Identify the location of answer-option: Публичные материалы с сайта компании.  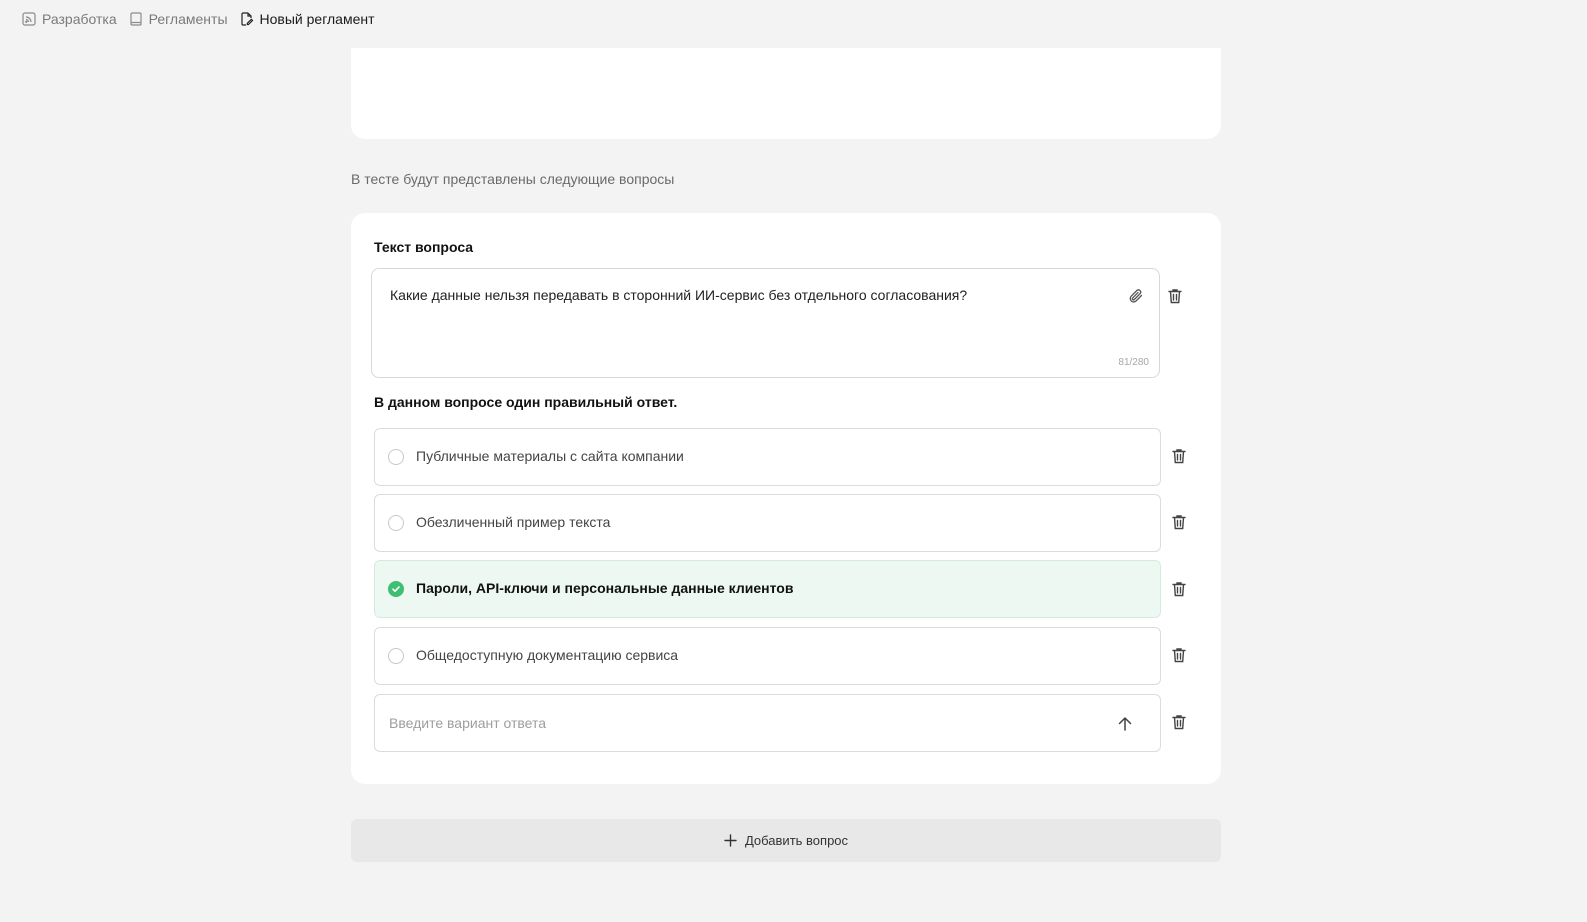
(767, 457).